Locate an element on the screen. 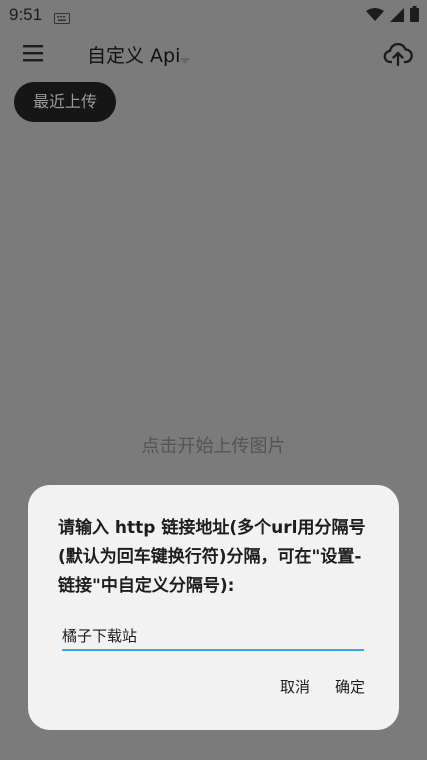 The image size is (427, 760). battery-icon is located at coordinates (414, 16).